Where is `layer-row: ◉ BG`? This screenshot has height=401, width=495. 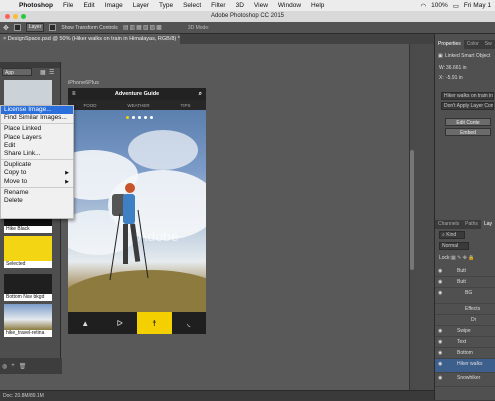 layer-row: ◉ BG is located at coordinates (465, 296).